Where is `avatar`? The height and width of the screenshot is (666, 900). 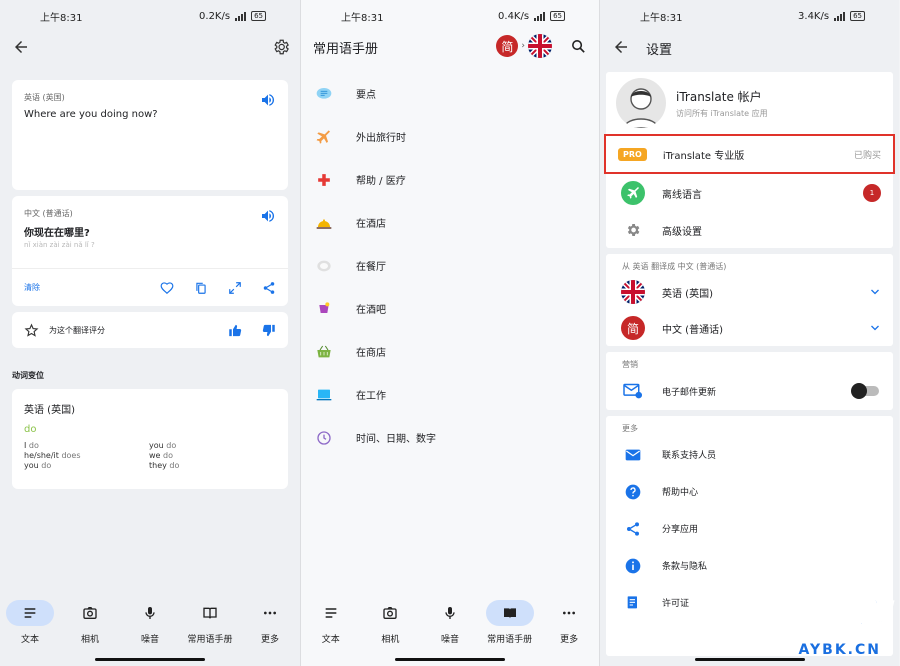
avatar is located at coordinates (641, 103).